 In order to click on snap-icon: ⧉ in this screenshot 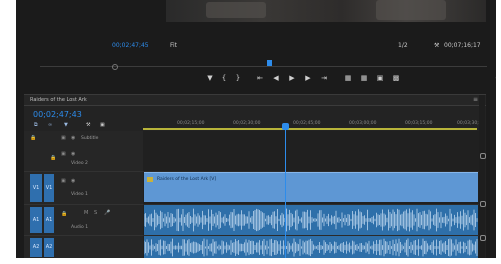, I will do `click(36, 125)`.